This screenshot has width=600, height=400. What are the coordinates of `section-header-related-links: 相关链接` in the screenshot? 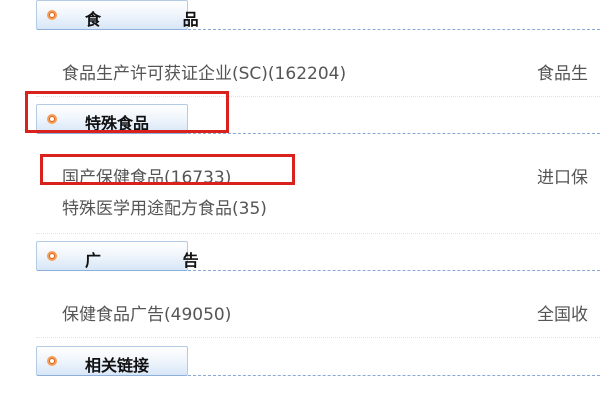 It's located at (112, 361).